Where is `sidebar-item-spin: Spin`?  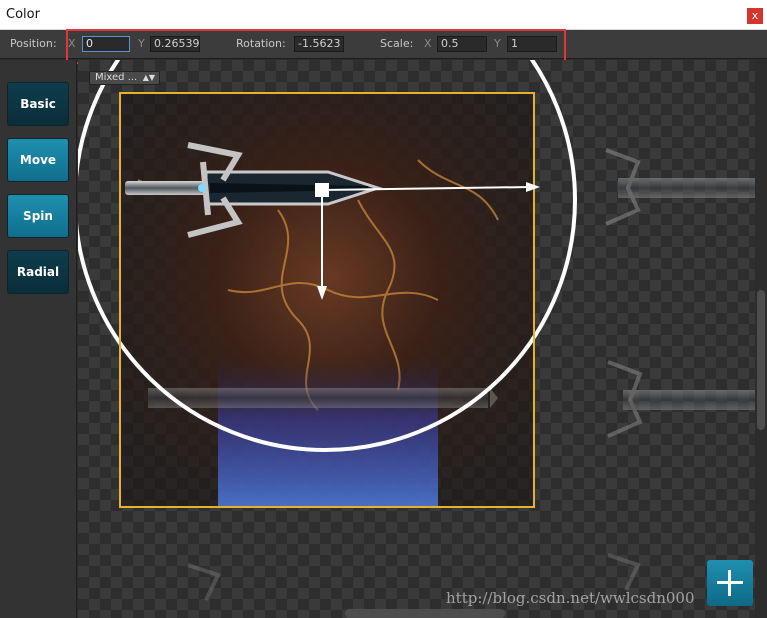
sidebar-item-spin: Spin is located at coordinates (38, 216).